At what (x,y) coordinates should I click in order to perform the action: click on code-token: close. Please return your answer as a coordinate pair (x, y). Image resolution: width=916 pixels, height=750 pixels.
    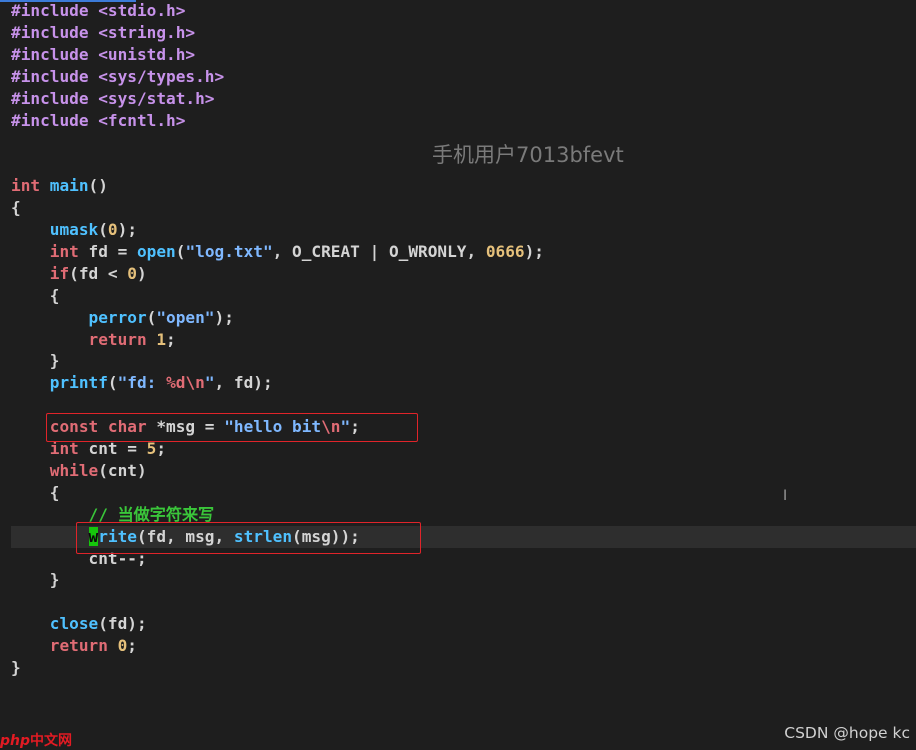
    Looking at the image, I should click on (74, 624).